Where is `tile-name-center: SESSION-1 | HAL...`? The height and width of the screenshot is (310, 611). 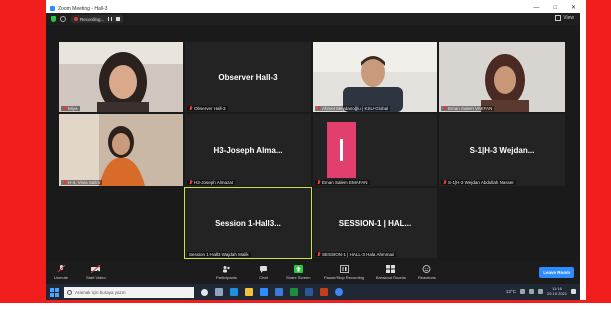 tile-name-center: SESSION-1 | HAL... is located at coordinates (375, 223).